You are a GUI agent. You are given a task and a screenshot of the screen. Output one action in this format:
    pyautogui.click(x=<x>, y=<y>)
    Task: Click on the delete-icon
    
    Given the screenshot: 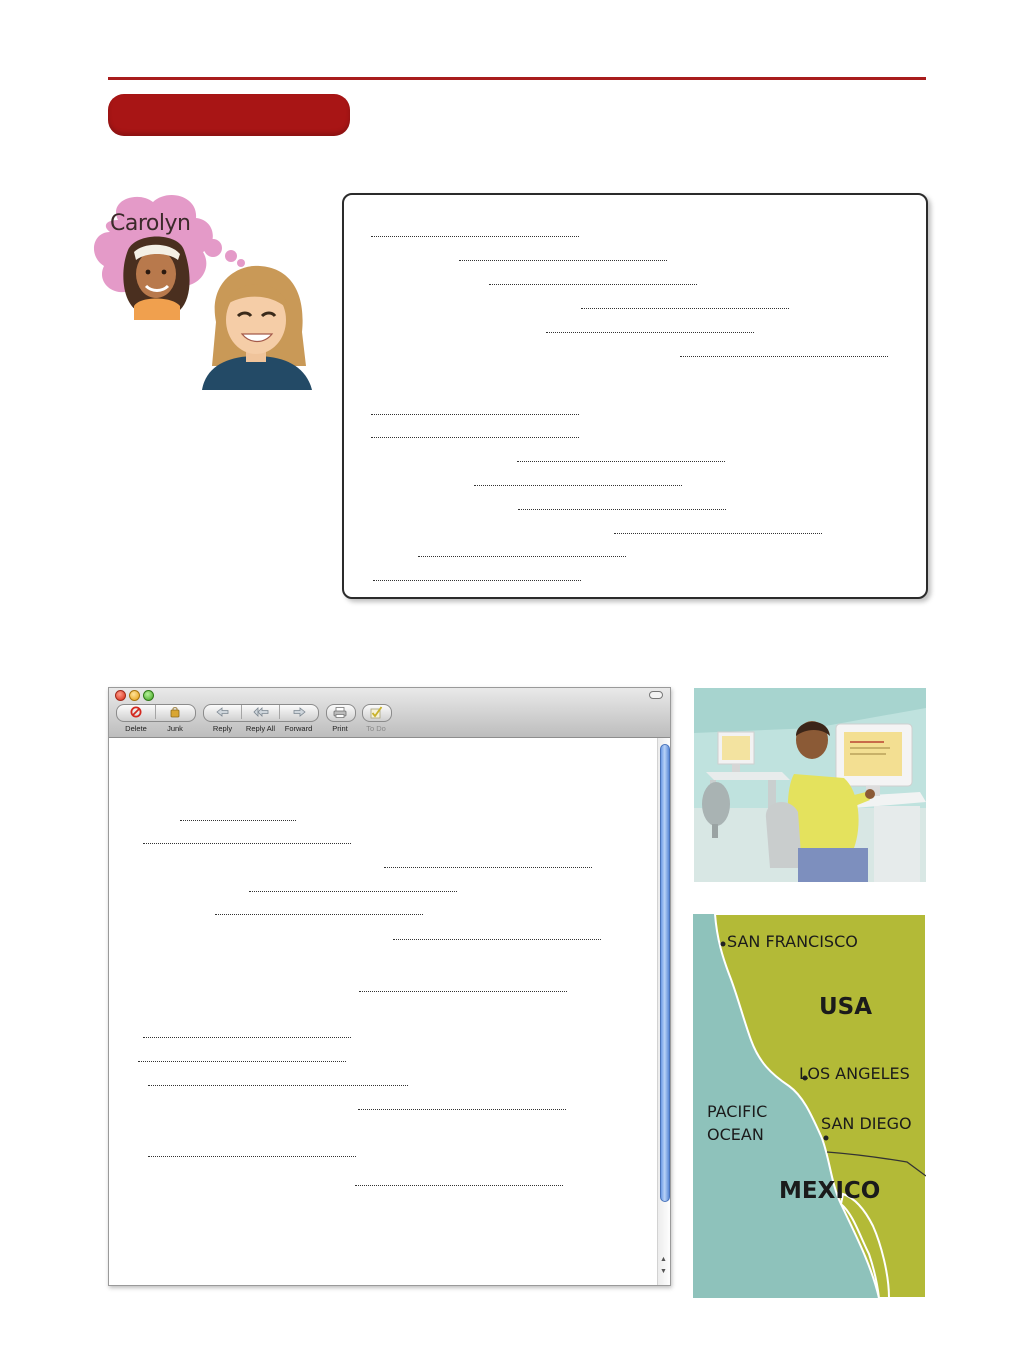 What is the action you would take?
    pyautogui.click(x=136, y=712)
    